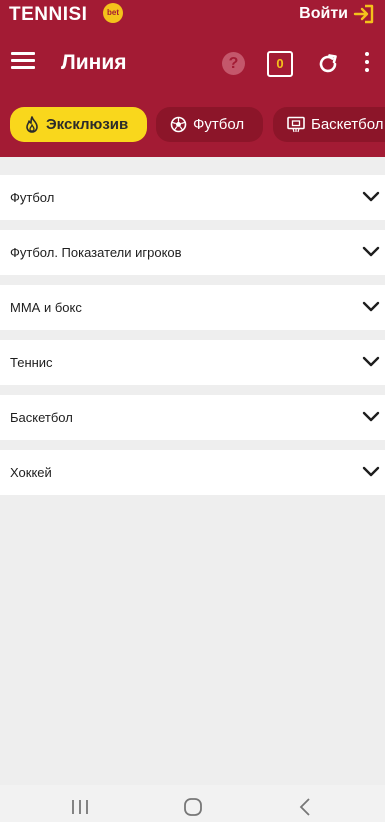 Image resolution: width=385 pixels, height=822 pixels. I want to click on soccer-ball-icon, so click(178, 124).